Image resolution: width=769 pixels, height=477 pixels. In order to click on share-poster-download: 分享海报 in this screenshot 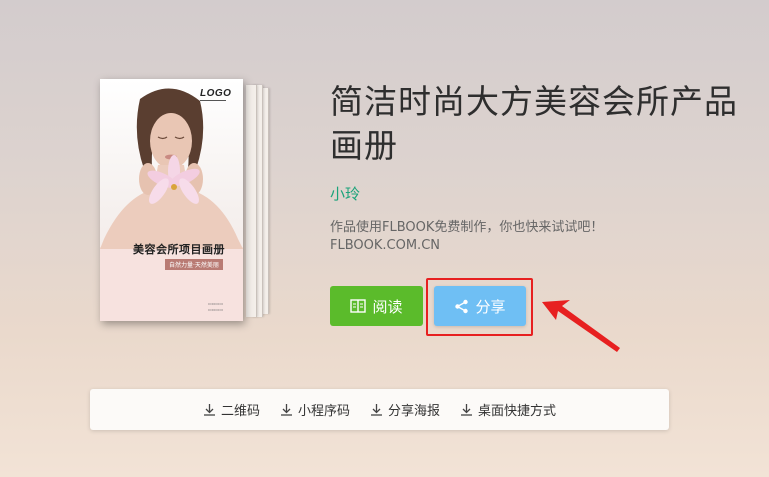, I will do `click(405, 409)`.